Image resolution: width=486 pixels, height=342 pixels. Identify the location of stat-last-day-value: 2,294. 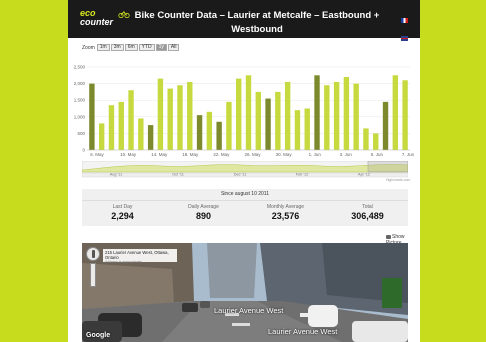
(122, 216).